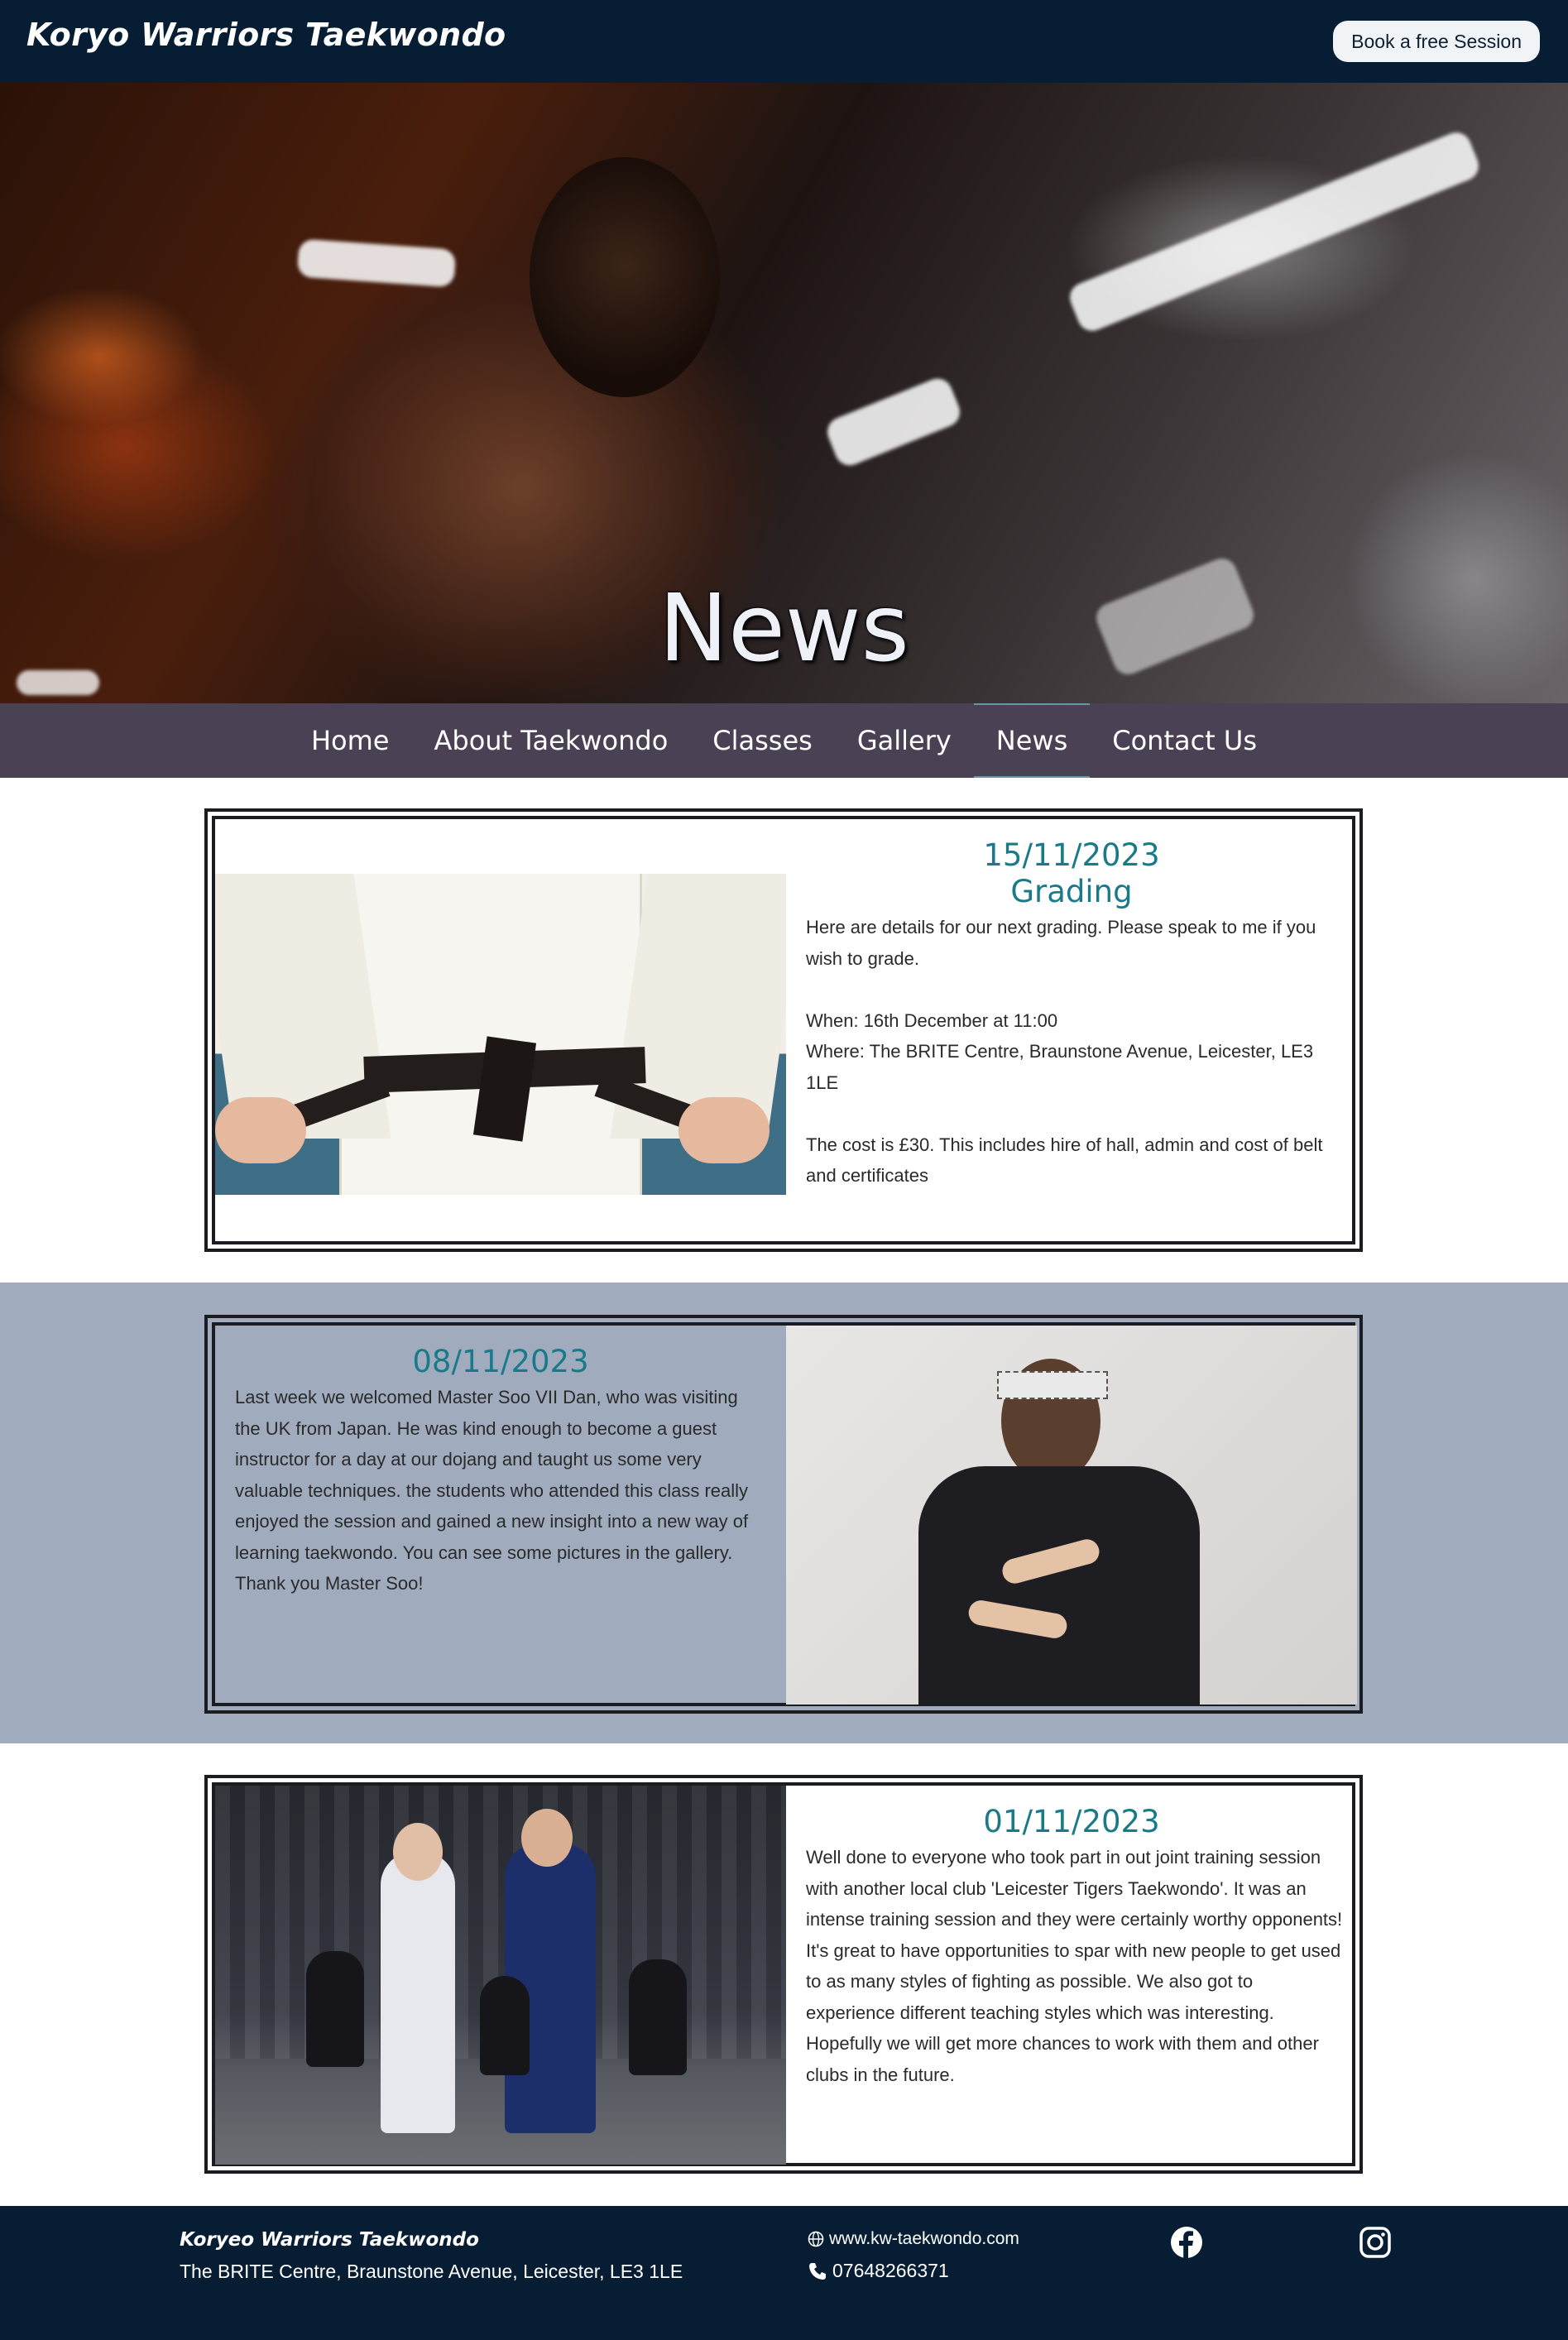 Image resolution: width=1568 pixels, height=2340 pixels. I want to click on nav-classes: Classes, so click(763, 740).